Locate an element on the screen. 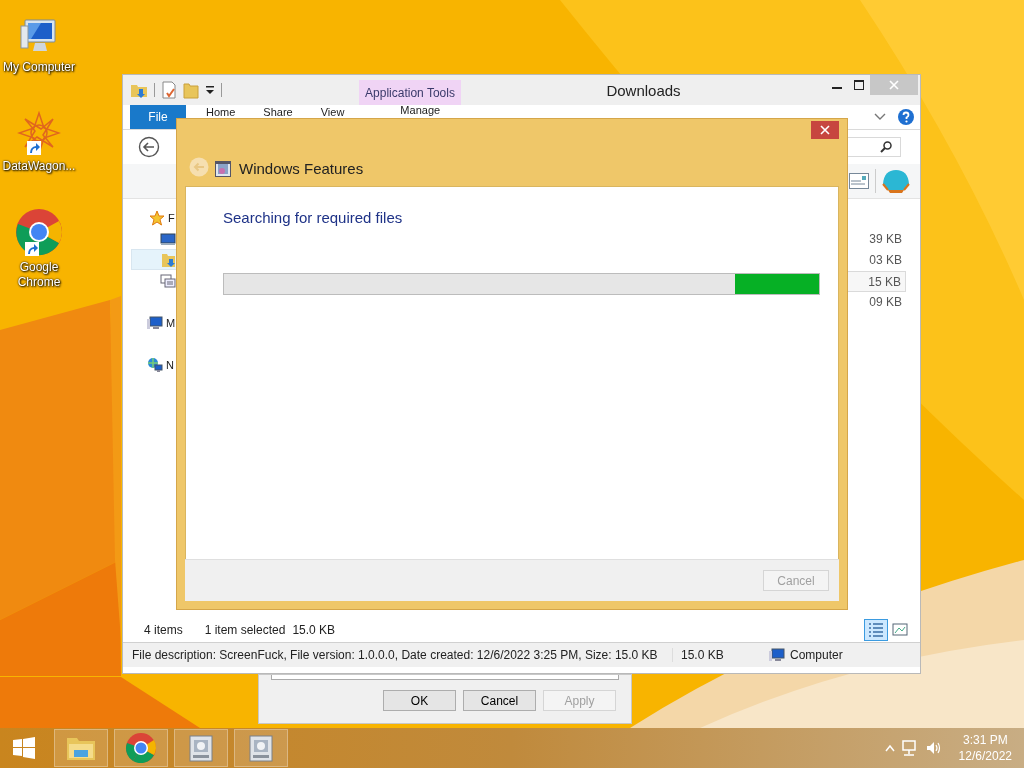 The width and height of the screenshot is (1024, 768). file-details: File description: ScreenFuck, File version: 1.0.0.0, Date created: 12/6/2022 3:25 PM, Size: 15.0 KB is located at coordinates (402, 655).